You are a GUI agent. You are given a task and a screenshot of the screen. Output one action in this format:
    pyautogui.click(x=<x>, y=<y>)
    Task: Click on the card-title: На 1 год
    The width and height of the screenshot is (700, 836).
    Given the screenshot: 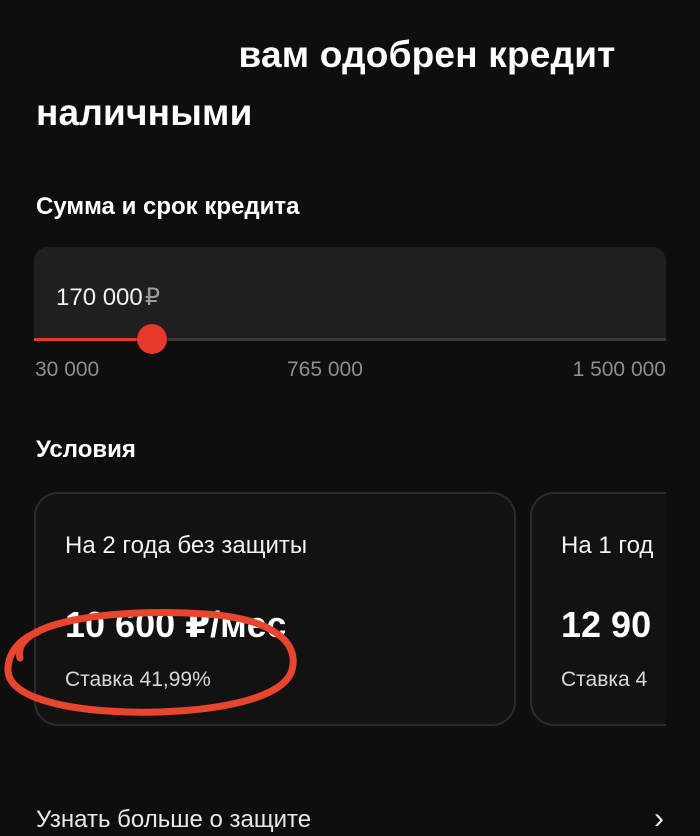 What is the action you would take?
    pyautogui.click(x=607, y=545)
    